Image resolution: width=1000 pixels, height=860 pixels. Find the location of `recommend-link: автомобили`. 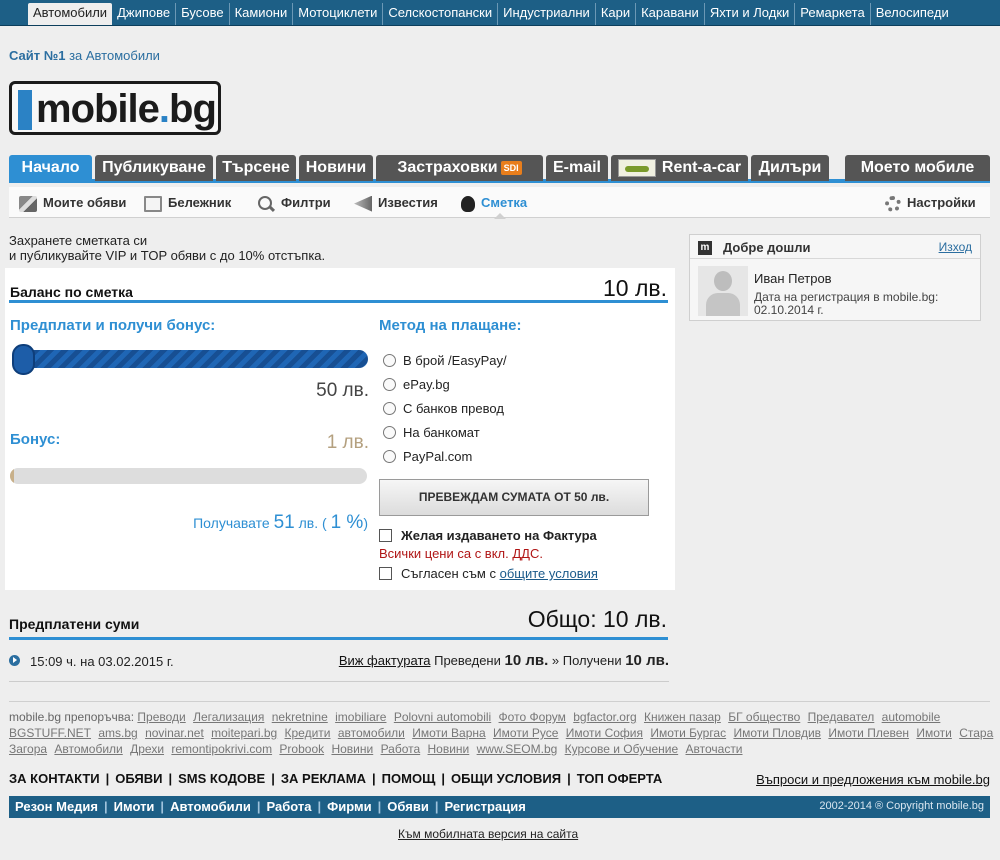

recommend-link: автомобили is located at coordinates (371, 733).